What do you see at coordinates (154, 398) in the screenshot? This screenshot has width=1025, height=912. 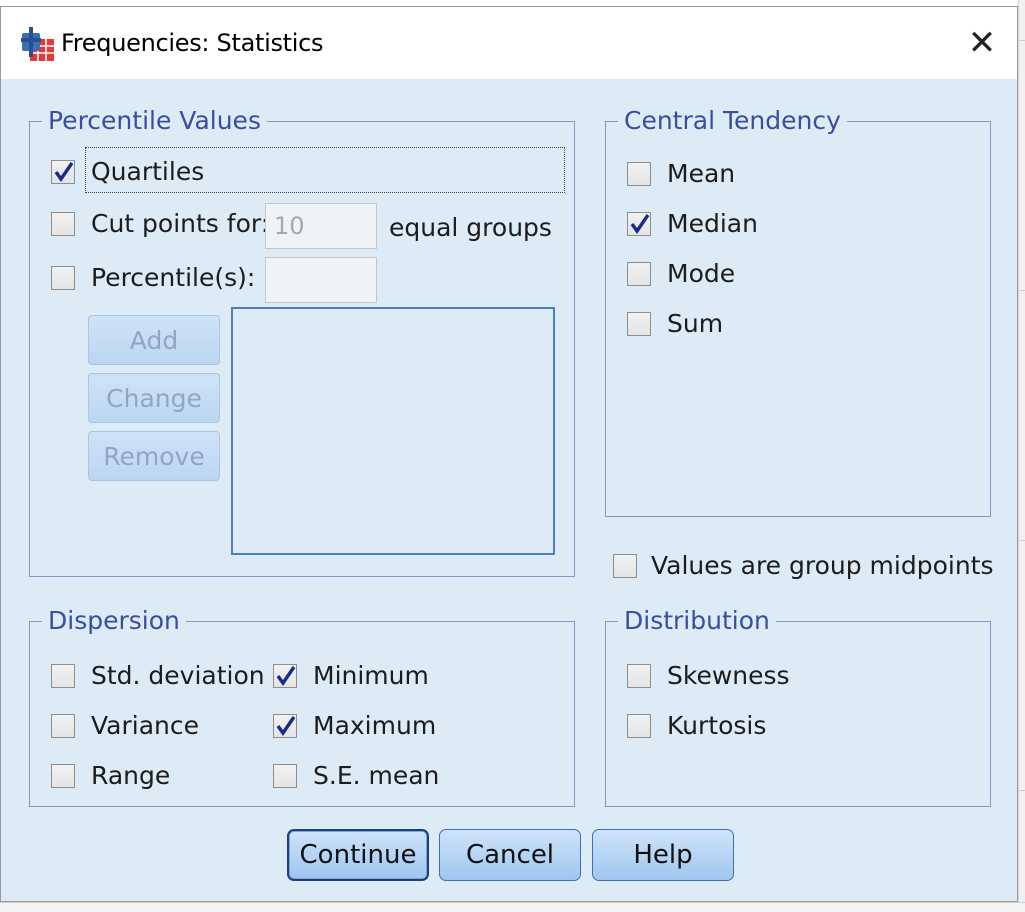 I see `change-button: Change` at bounding box center [154, 398].